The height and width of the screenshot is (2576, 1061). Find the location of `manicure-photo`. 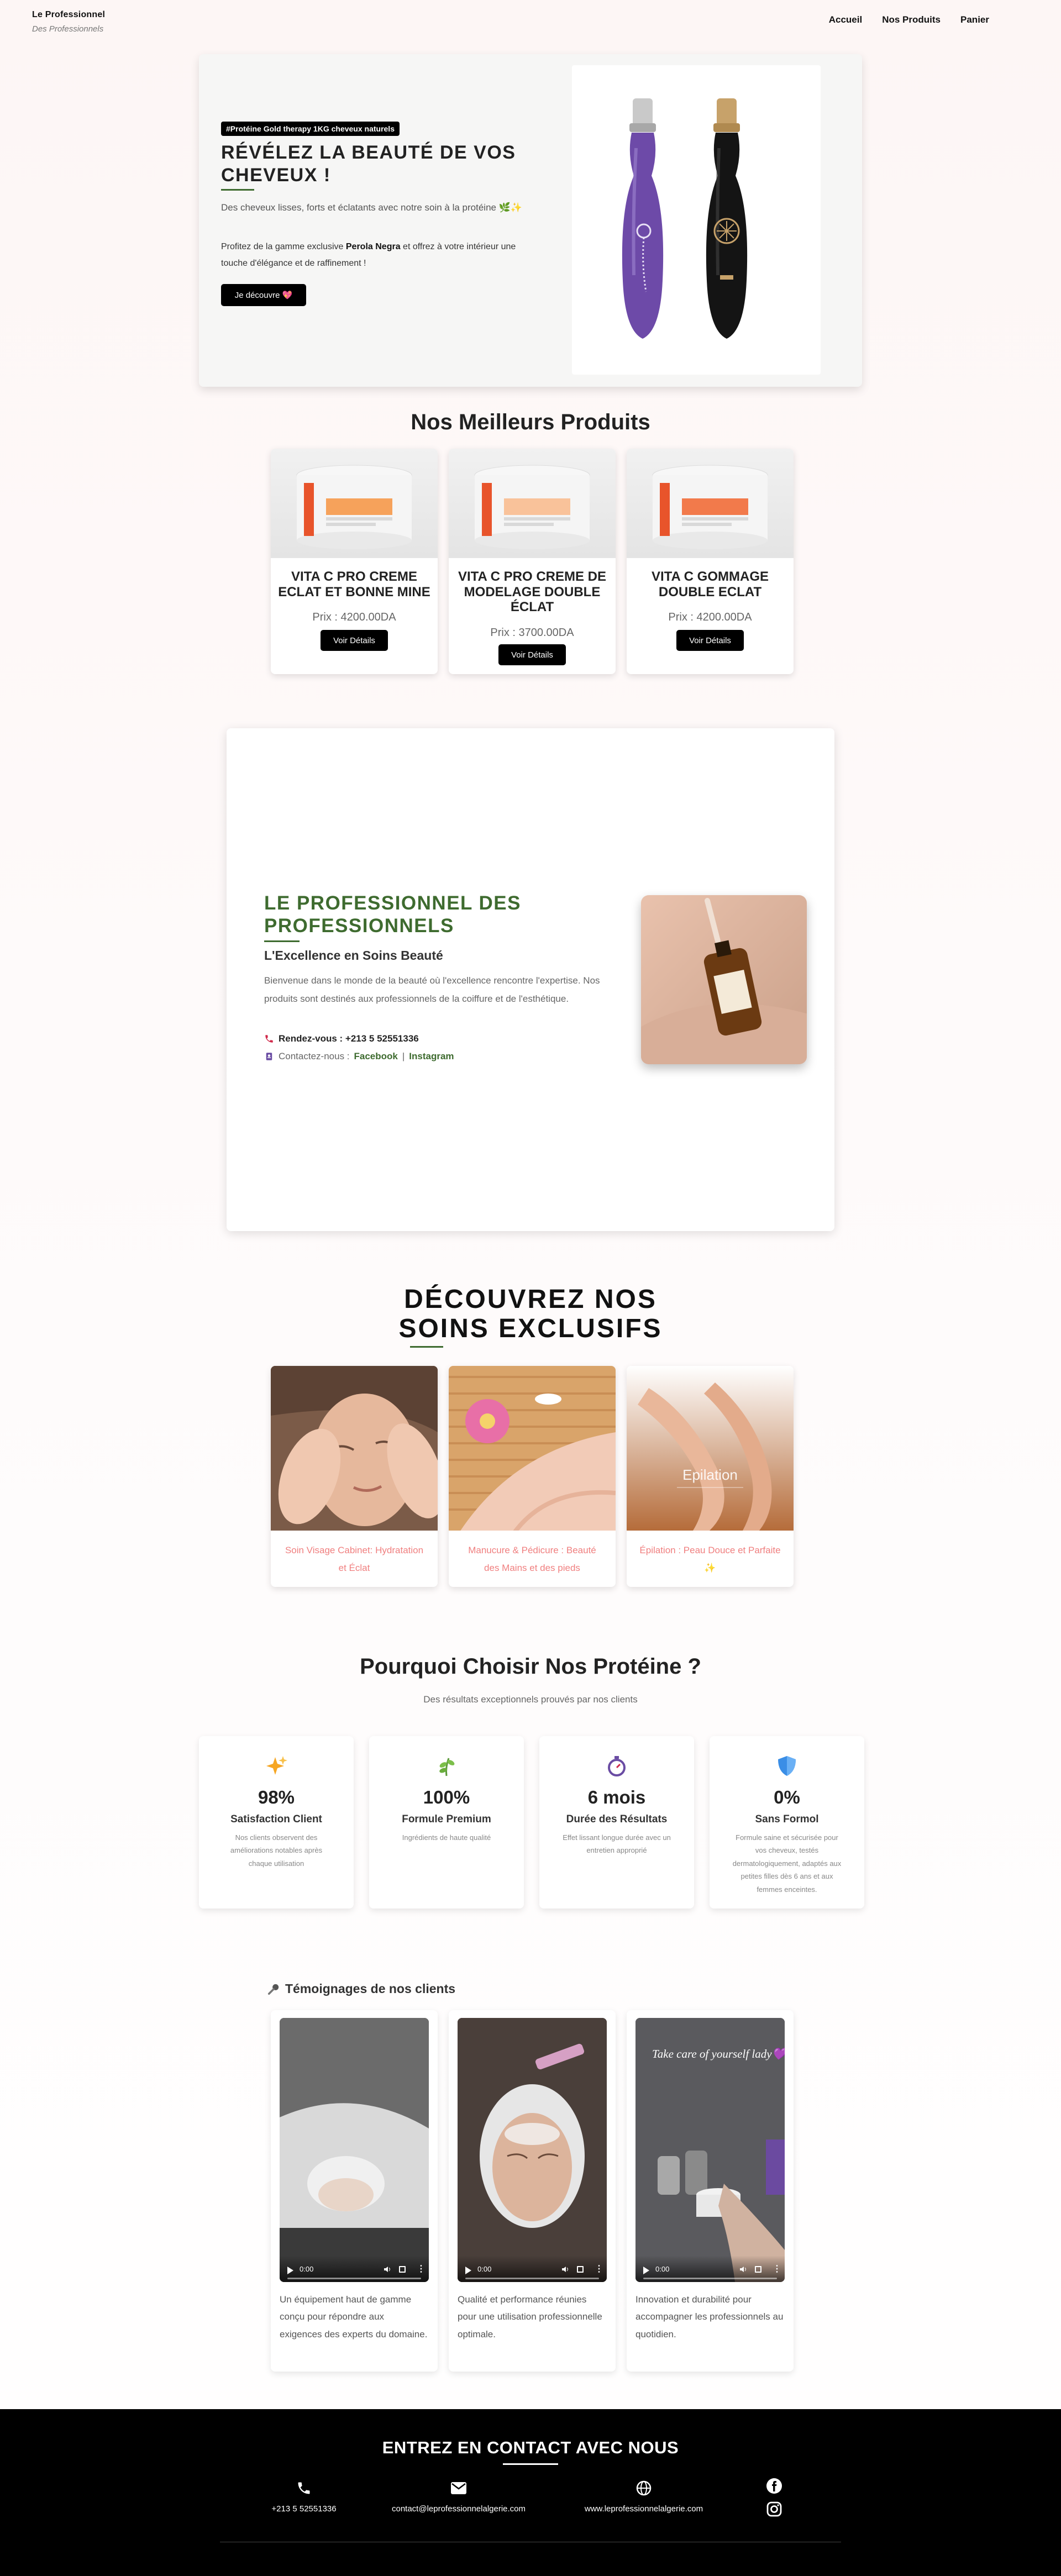

manicure-photo is located at coordinates (532, 1449).